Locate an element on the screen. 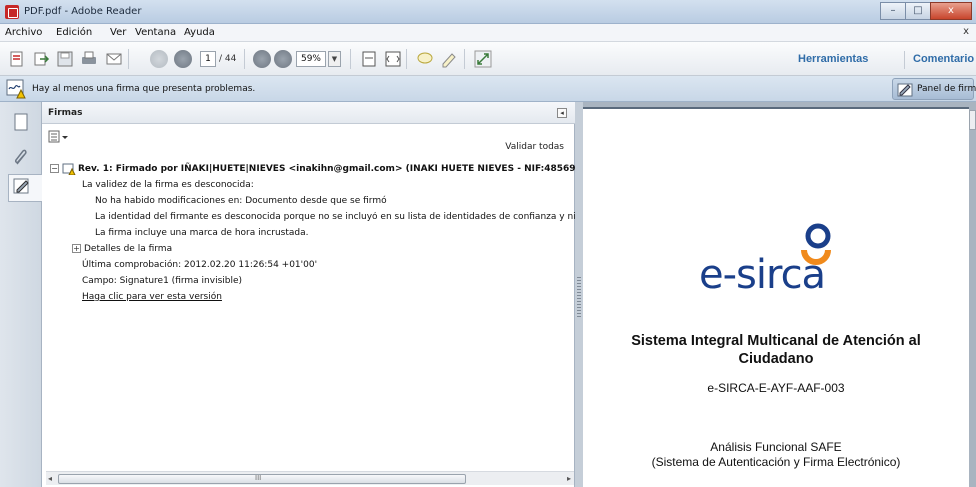 This screenshot has height=487, width=976. window-controls: – □ x is located at coordinates (926, 11).